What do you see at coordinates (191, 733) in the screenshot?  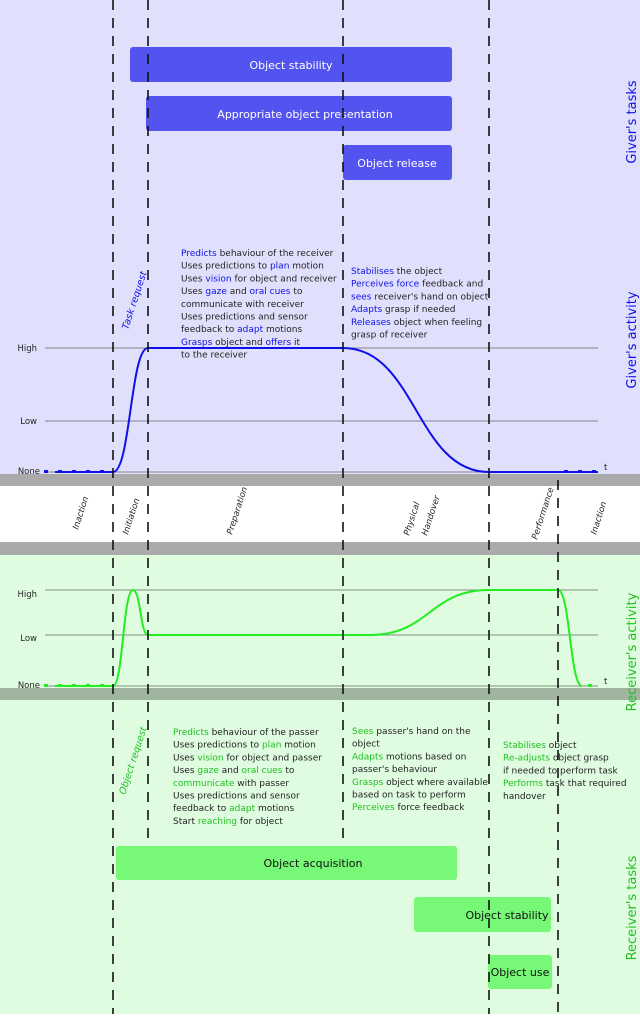 I see `highlighted-keyword: Predicts` at bounding box center [191, 733].